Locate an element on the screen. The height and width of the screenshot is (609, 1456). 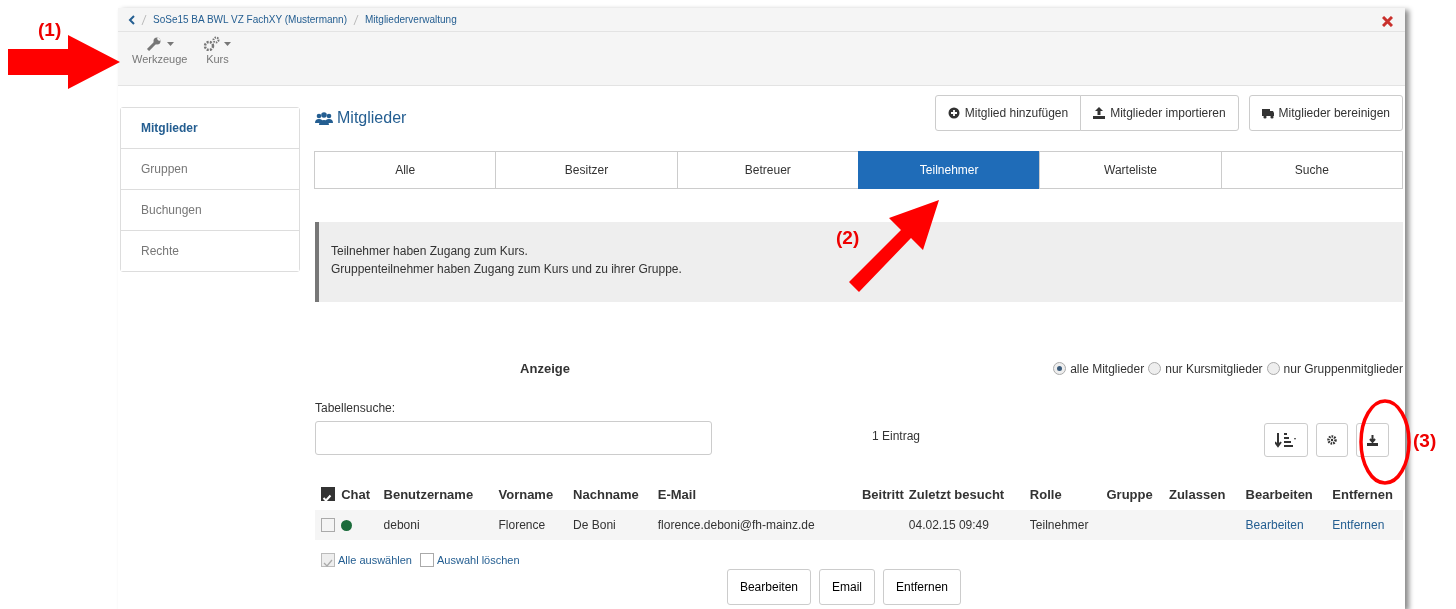
sidebar-item: Mitglieder is located at coordinates (210, 128).